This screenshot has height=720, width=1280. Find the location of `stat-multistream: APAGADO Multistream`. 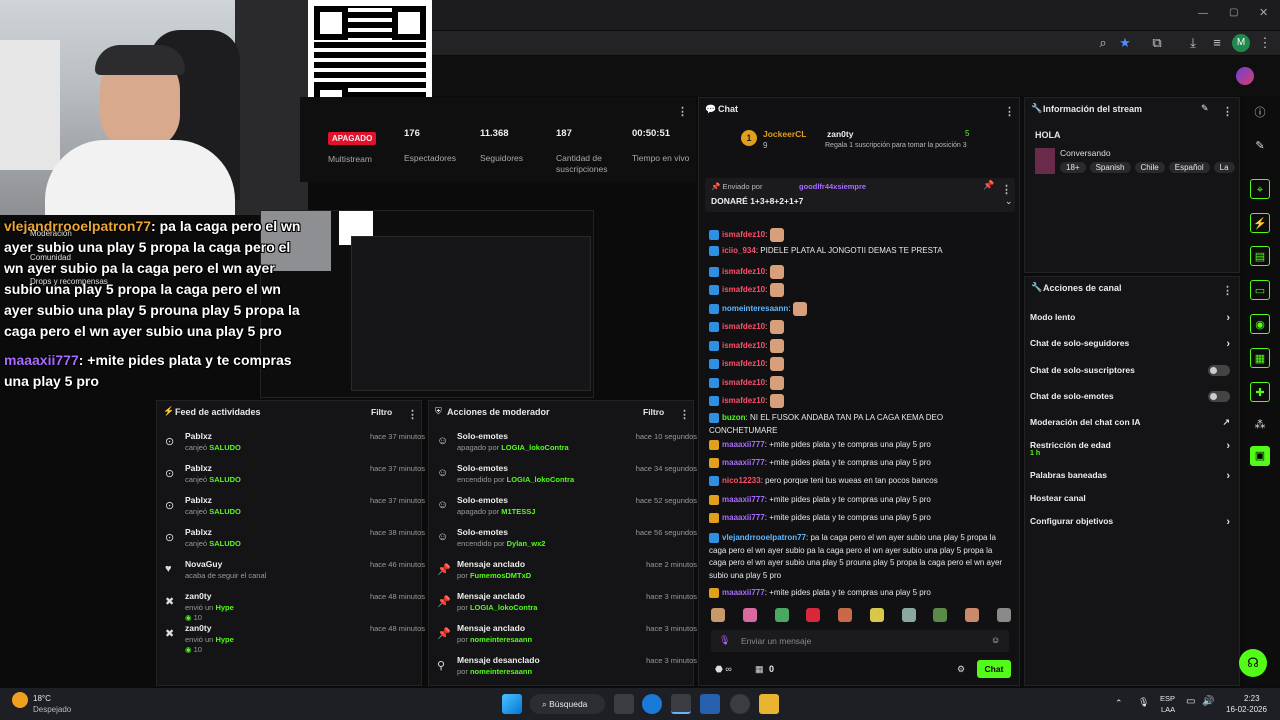

stat-multistream: APAGADO Multistream is located at coordinates (352, 146).